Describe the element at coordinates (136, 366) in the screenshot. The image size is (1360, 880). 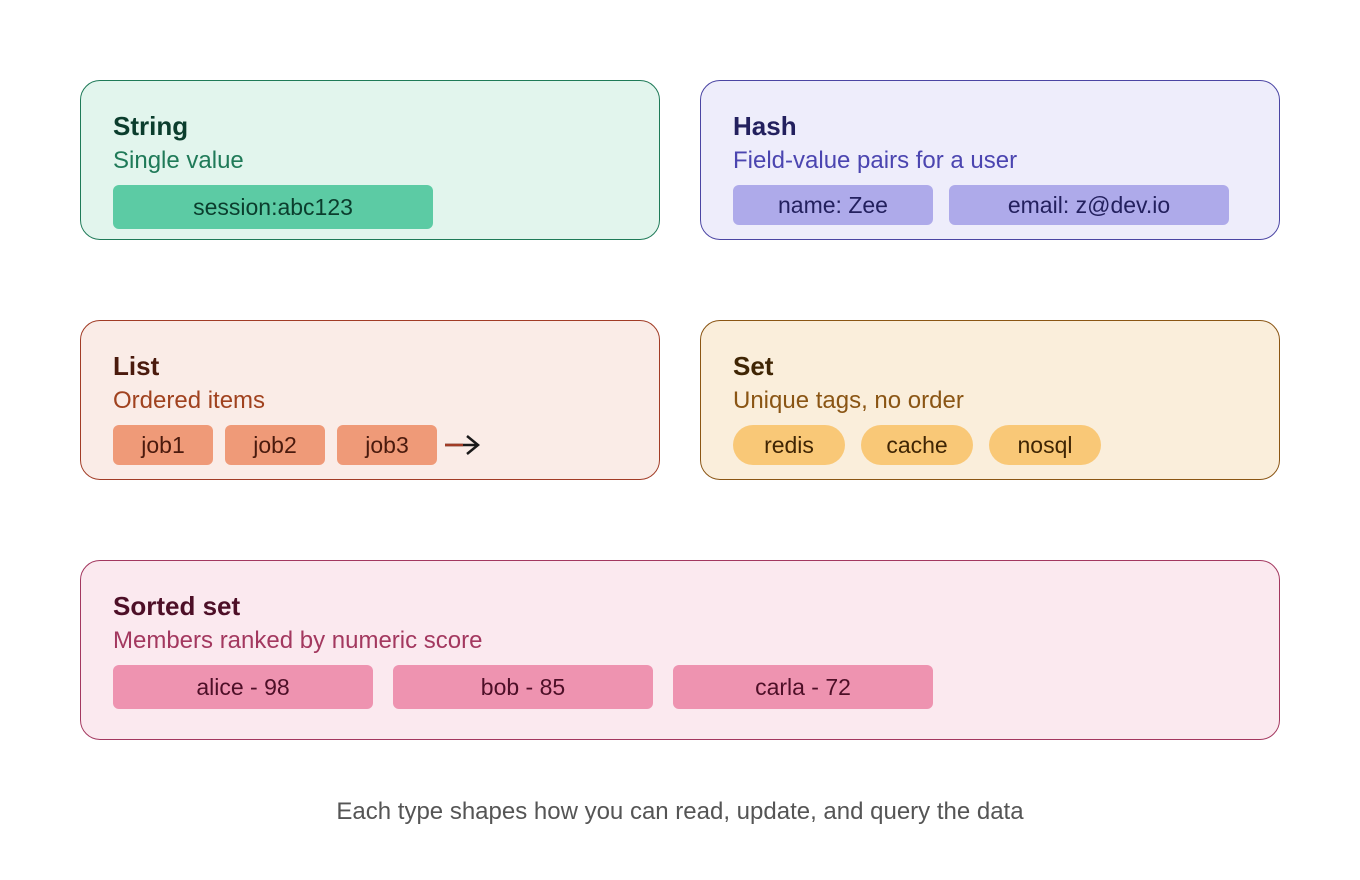
I see `list-title: List` at that location.